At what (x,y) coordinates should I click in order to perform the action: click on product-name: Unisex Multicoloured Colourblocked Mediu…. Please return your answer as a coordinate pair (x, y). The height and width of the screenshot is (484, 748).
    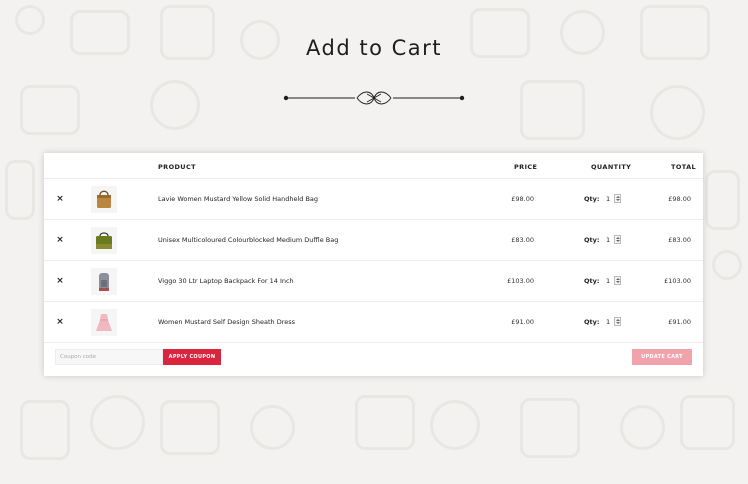
    Looking at the image, I should click on (248, 240).